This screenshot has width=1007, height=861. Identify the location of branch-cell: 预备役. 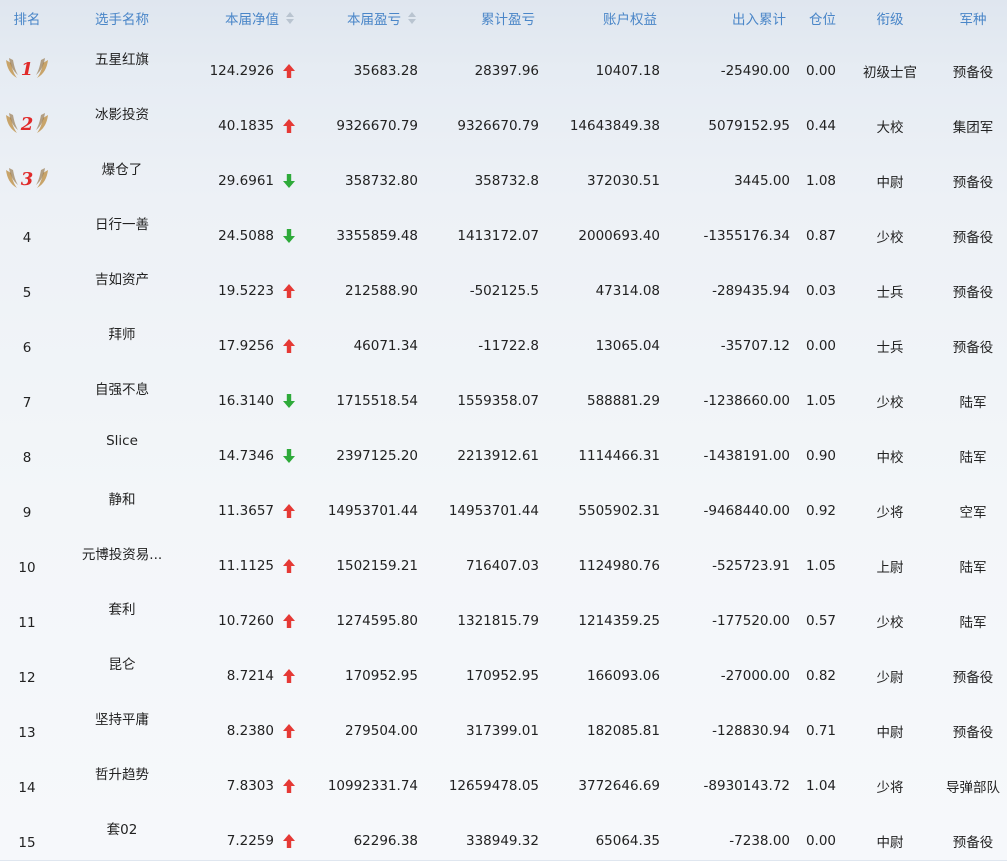
(970, 173).